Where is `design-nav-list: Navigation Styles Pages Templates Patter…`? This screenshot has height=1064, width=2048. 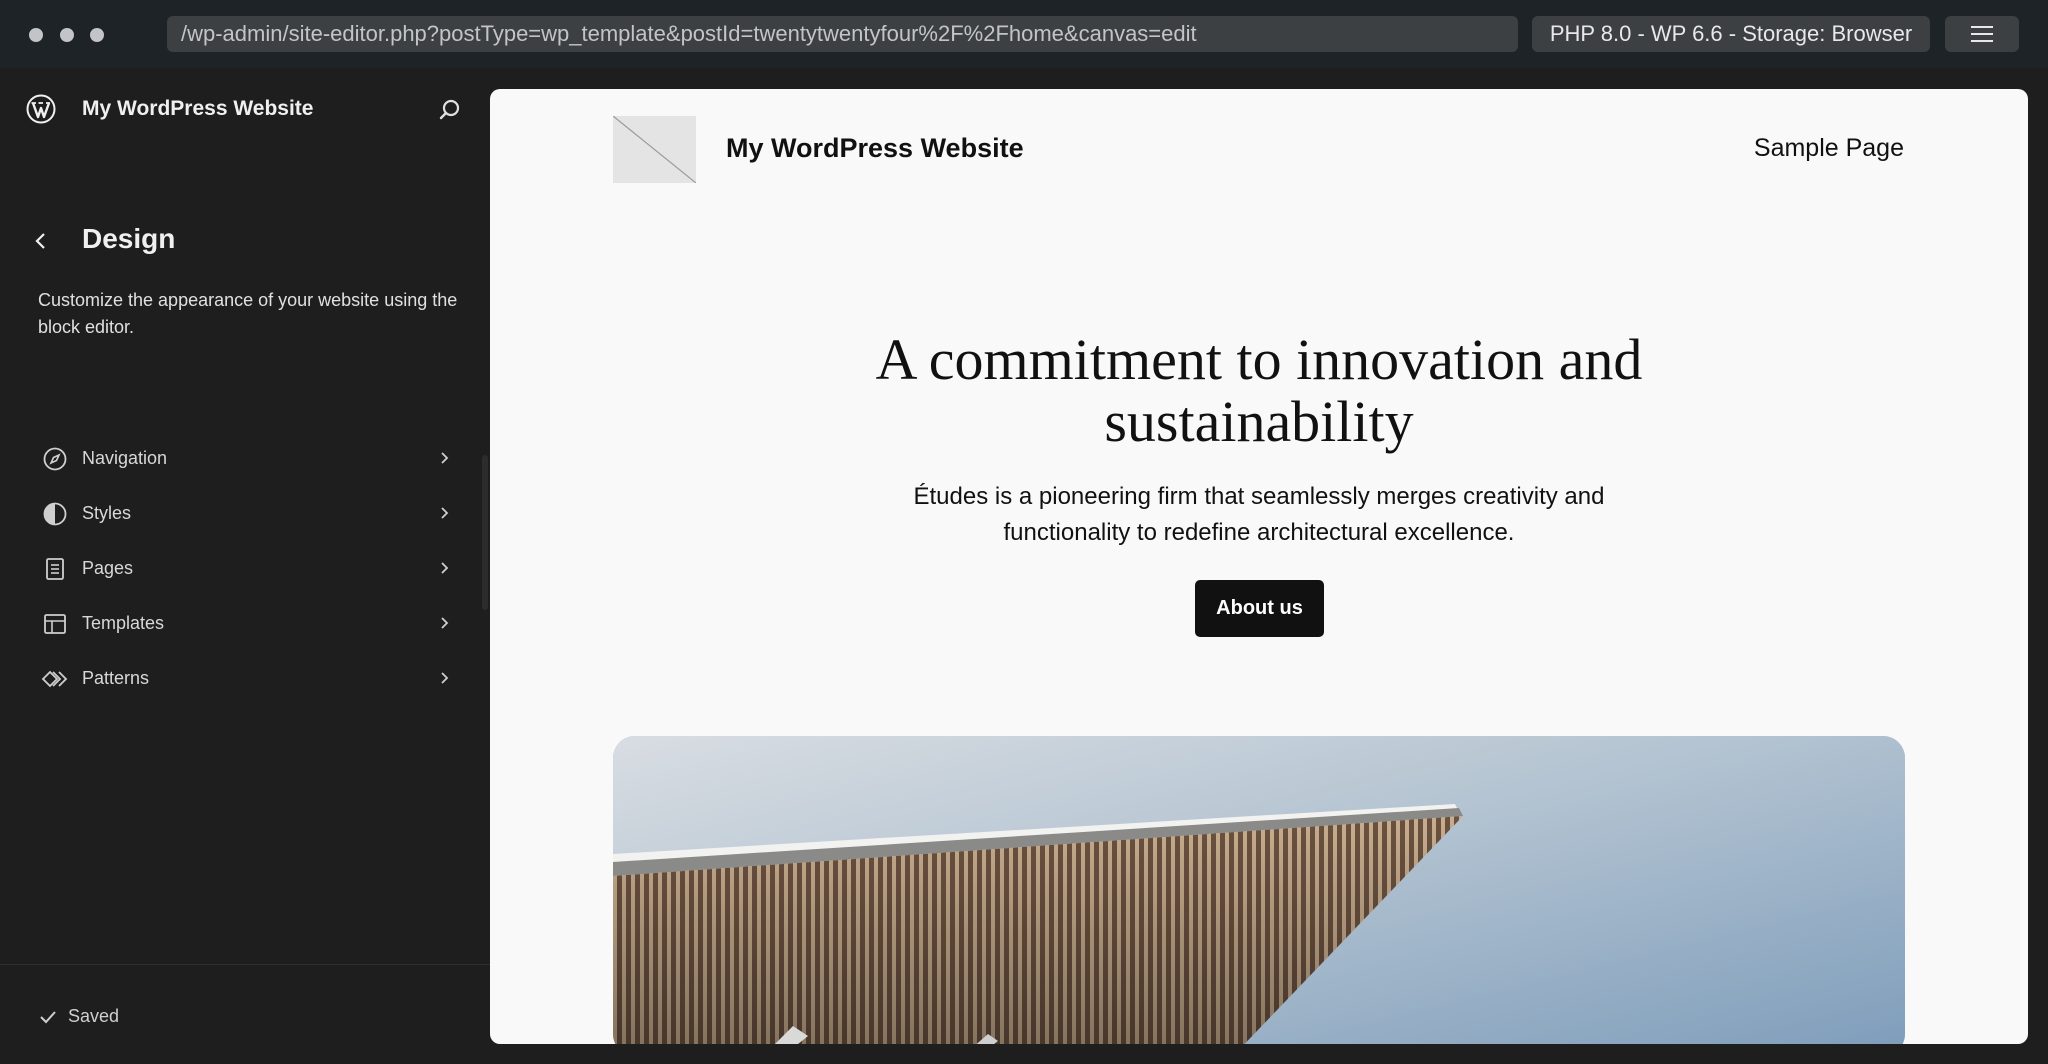 design-nav-list: Navigation Styles Pages Templates Patter… is located at coordinates (248, 568).